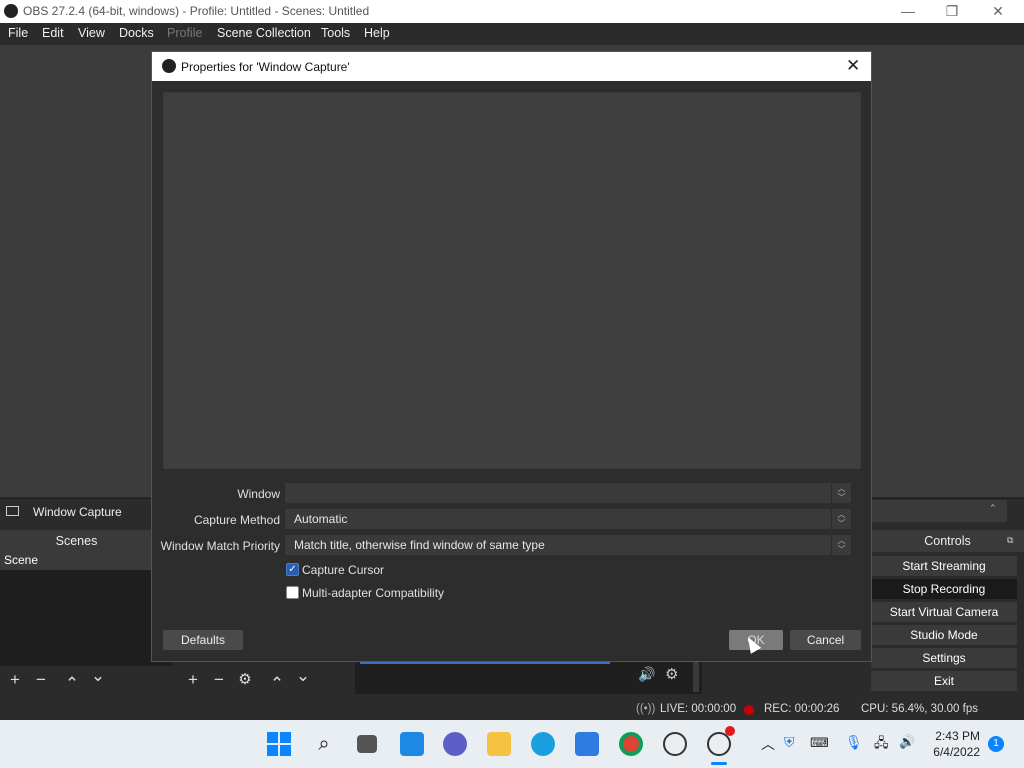 The image size is (1024, 768). What do you see at coordinates (675, 744) in the screenshot?
I see `obs-icon` at bounding box center [675, 744].